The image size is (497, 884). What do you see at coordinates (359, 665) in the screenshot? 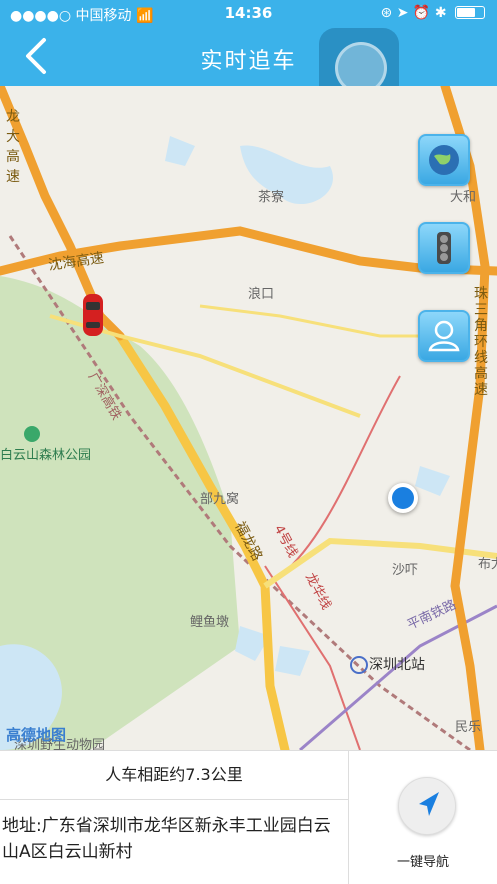
I see `station-icon` at bounding box center [359, 665].